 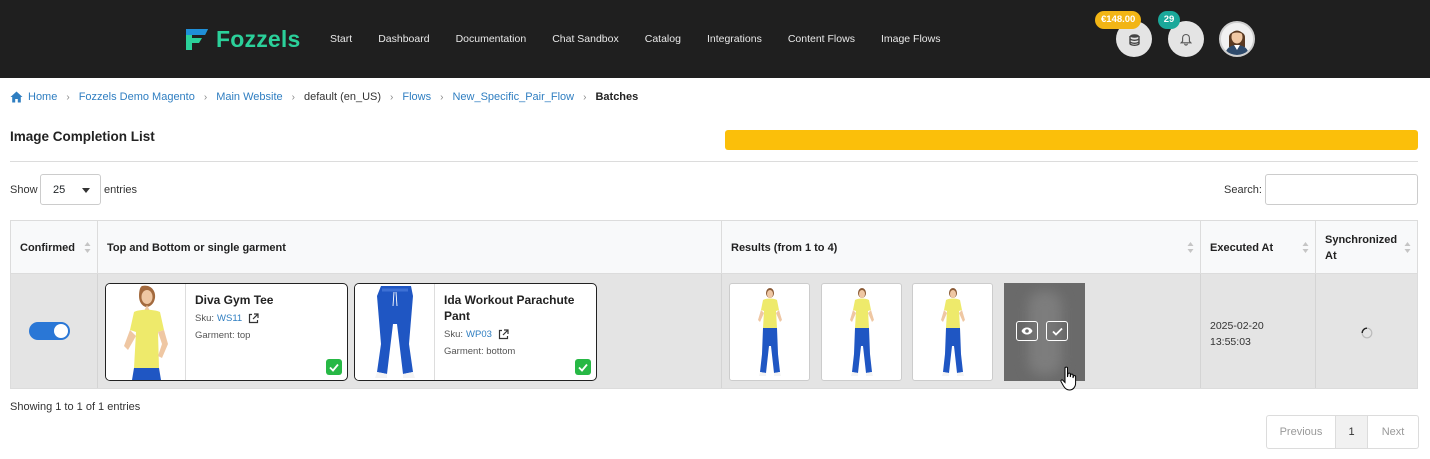 I want to click on user-avatar, so click(x=1237, y=39).